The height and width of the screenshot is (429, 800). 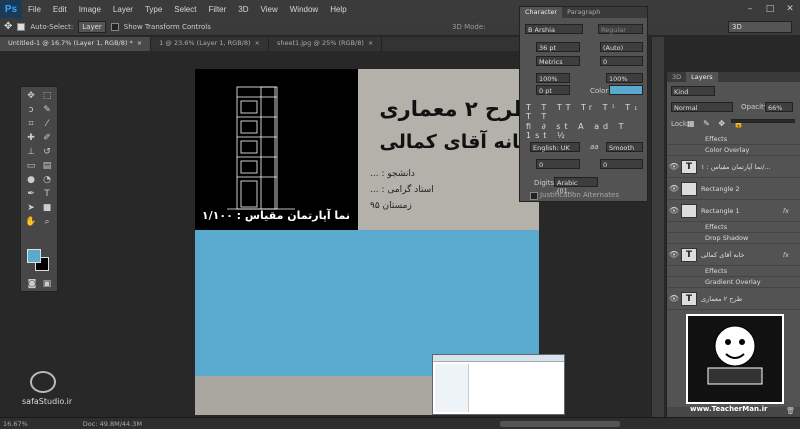 What do you see at coordinates (760, 26) in the screenshot?
I see `workspace-dropdown: 3D` at bounding box center [760, 26].